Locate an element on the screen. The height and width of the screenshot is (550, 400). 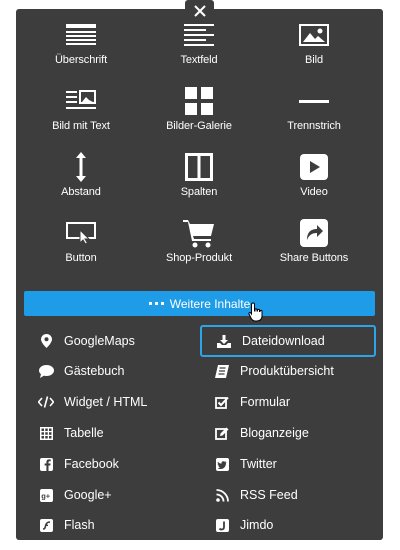
flash-icon is located at coordinates (46, 525).